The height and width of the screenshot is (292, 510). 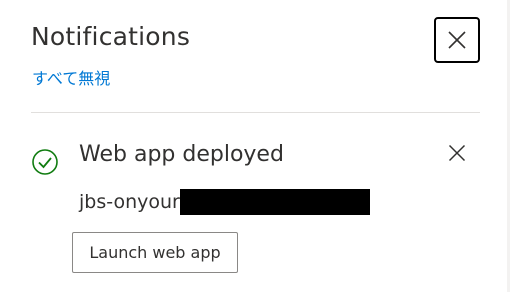 What do you see at coordinates (111, 36) in the screenshot?
I see `panel-title: Notifications` at bounding box center [111, 36].